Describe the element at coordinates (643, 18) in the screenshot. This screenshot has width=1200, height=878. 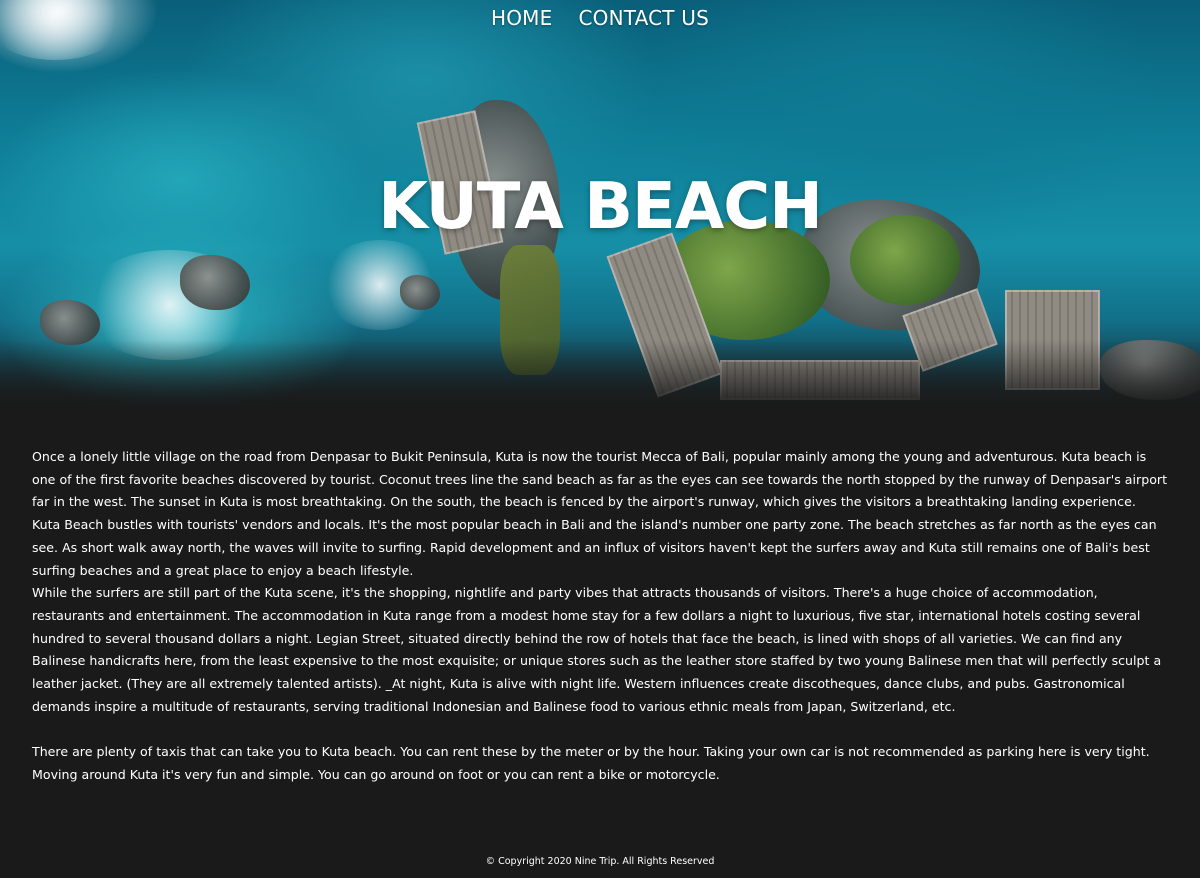
I see `nav-link-contact-us: CONTACT US` at that location.